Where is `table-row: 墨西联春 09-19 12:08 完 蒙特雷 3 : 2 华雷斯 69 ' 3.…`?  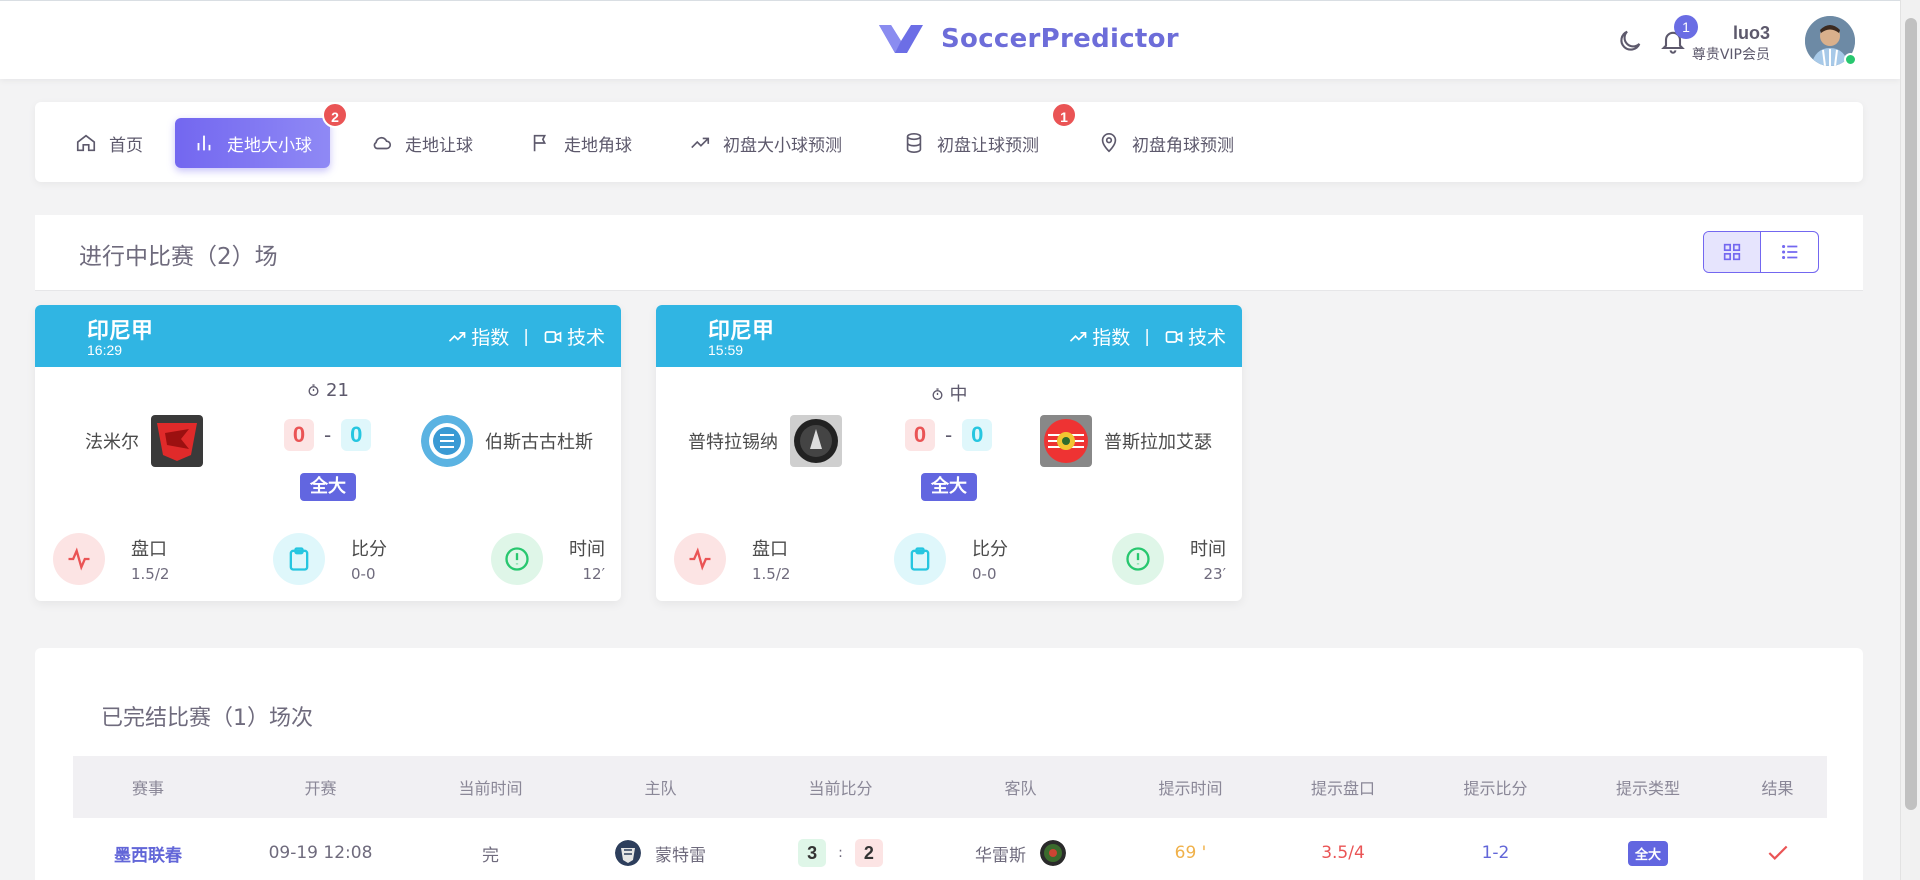 table-row: 墨西联春 09-19 12:08 完 蒙特雷 3 : 2 华雷斯 69 ' 3.… is located at coordinates (950, 849).